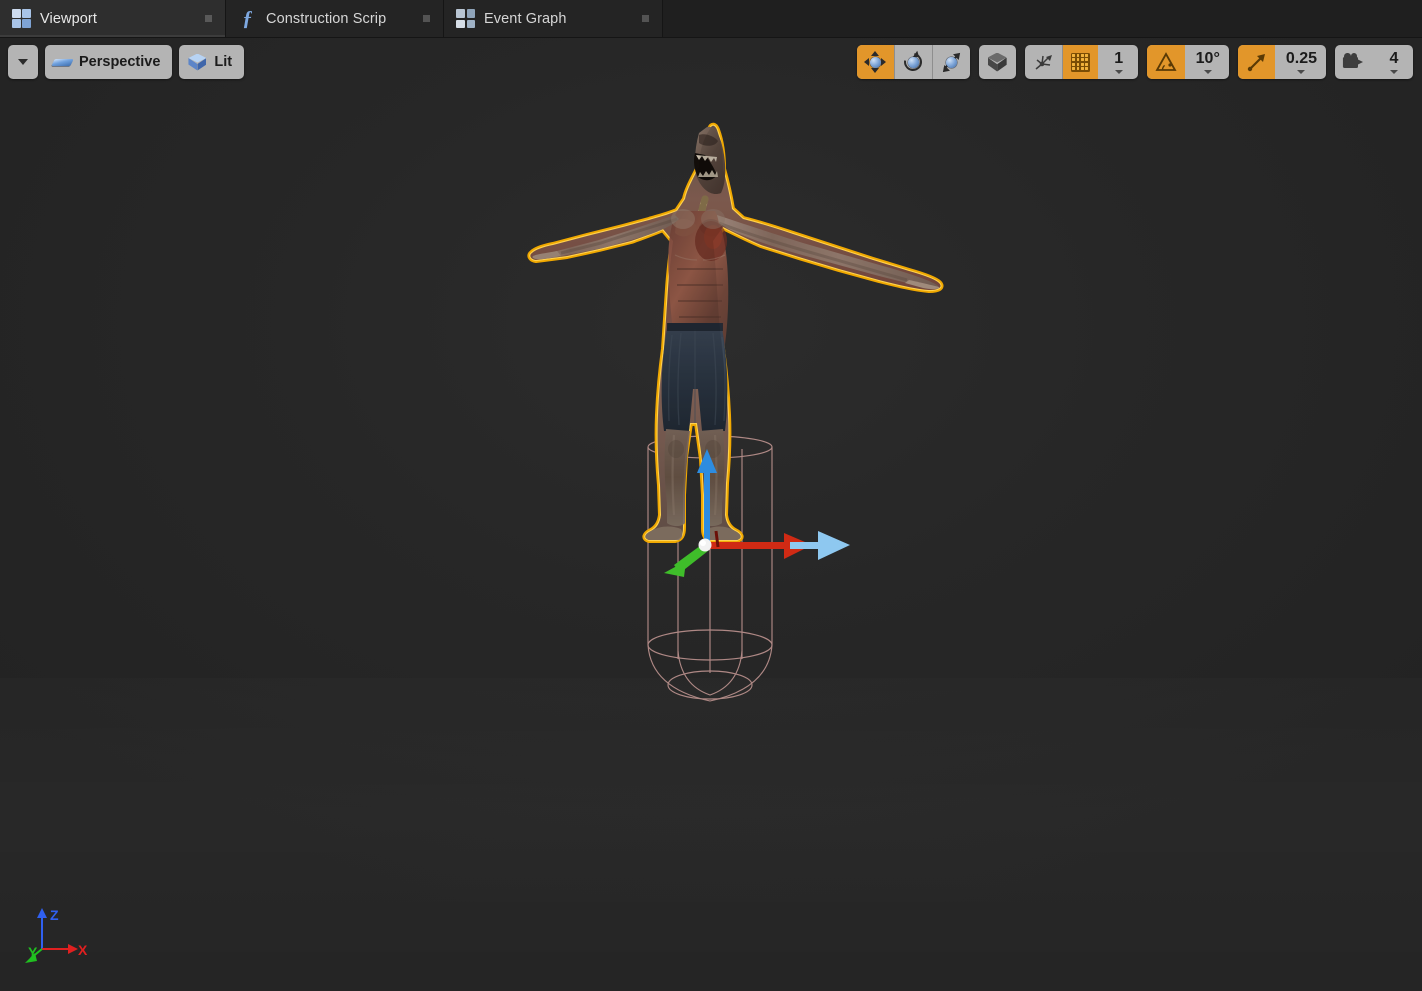  What do you see at coordinates (426, 19) in the screenshot?
I see `tab-construction-script-close-icon` at bounding box center [426, 19].